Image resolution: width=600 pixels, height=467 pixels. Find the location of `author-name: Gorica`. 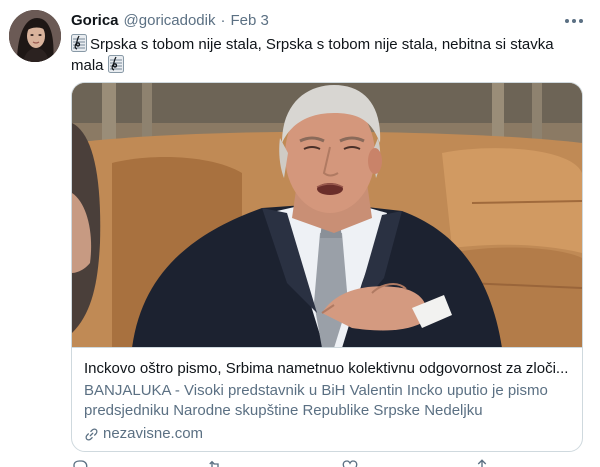

author-name: Gorica is located at coordinates (95, 21).